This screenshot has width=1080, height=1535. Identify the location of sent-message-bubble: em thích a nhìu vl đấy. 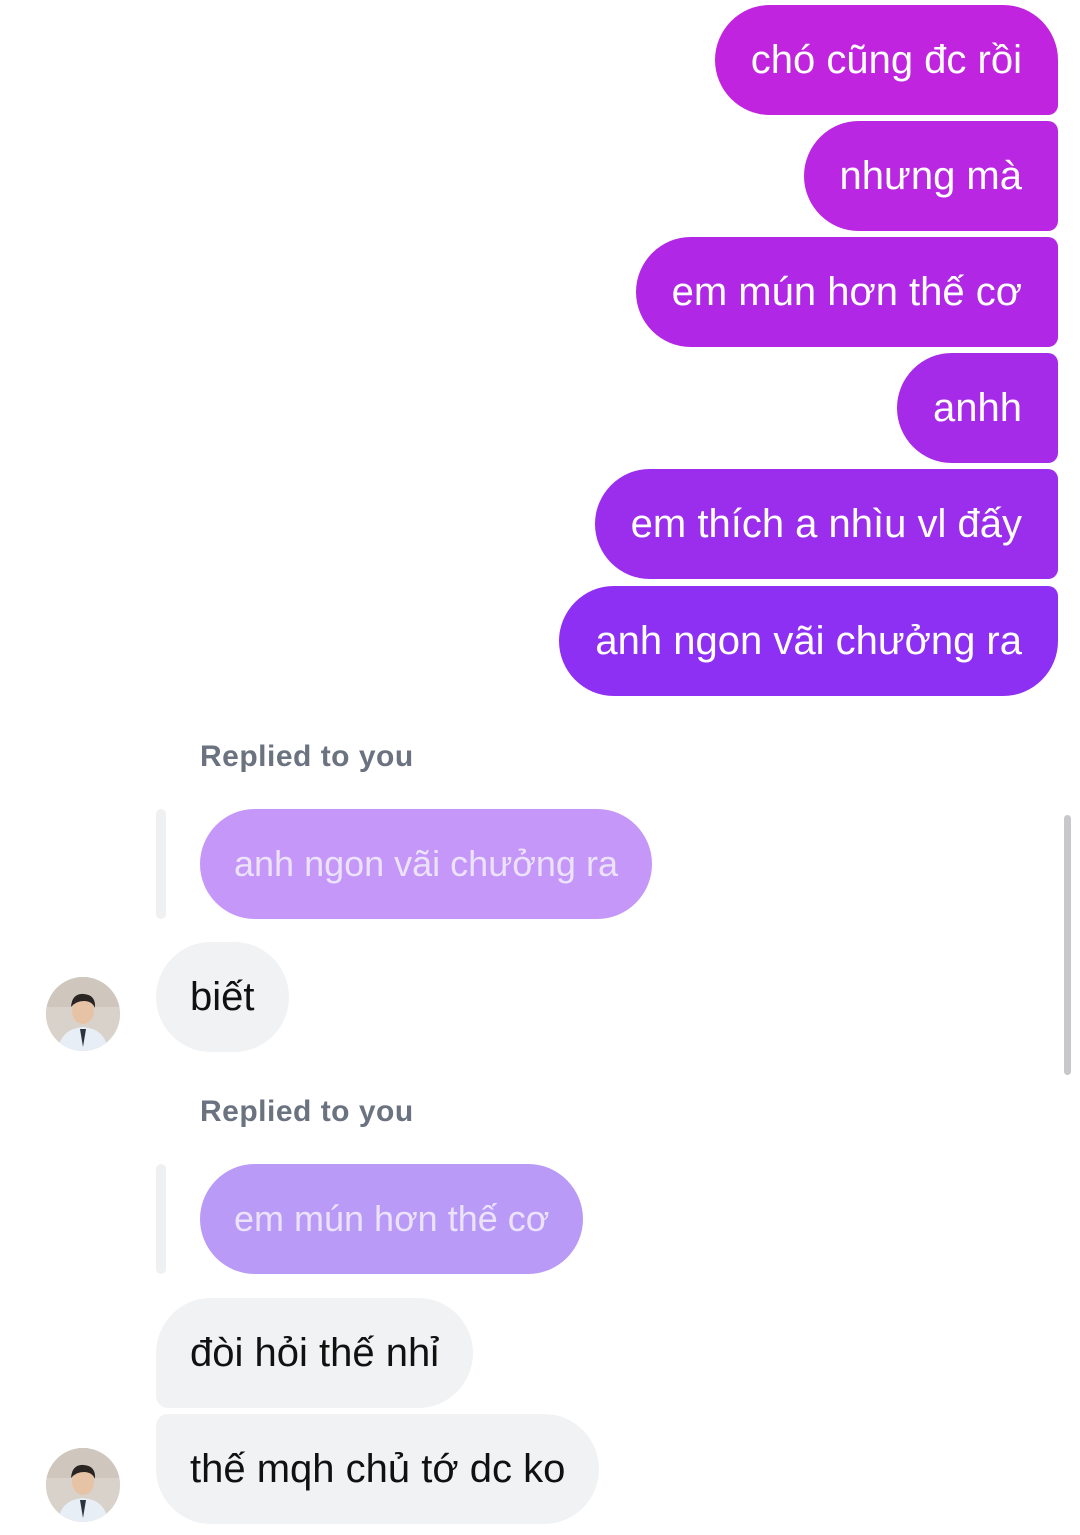
(826, 524).